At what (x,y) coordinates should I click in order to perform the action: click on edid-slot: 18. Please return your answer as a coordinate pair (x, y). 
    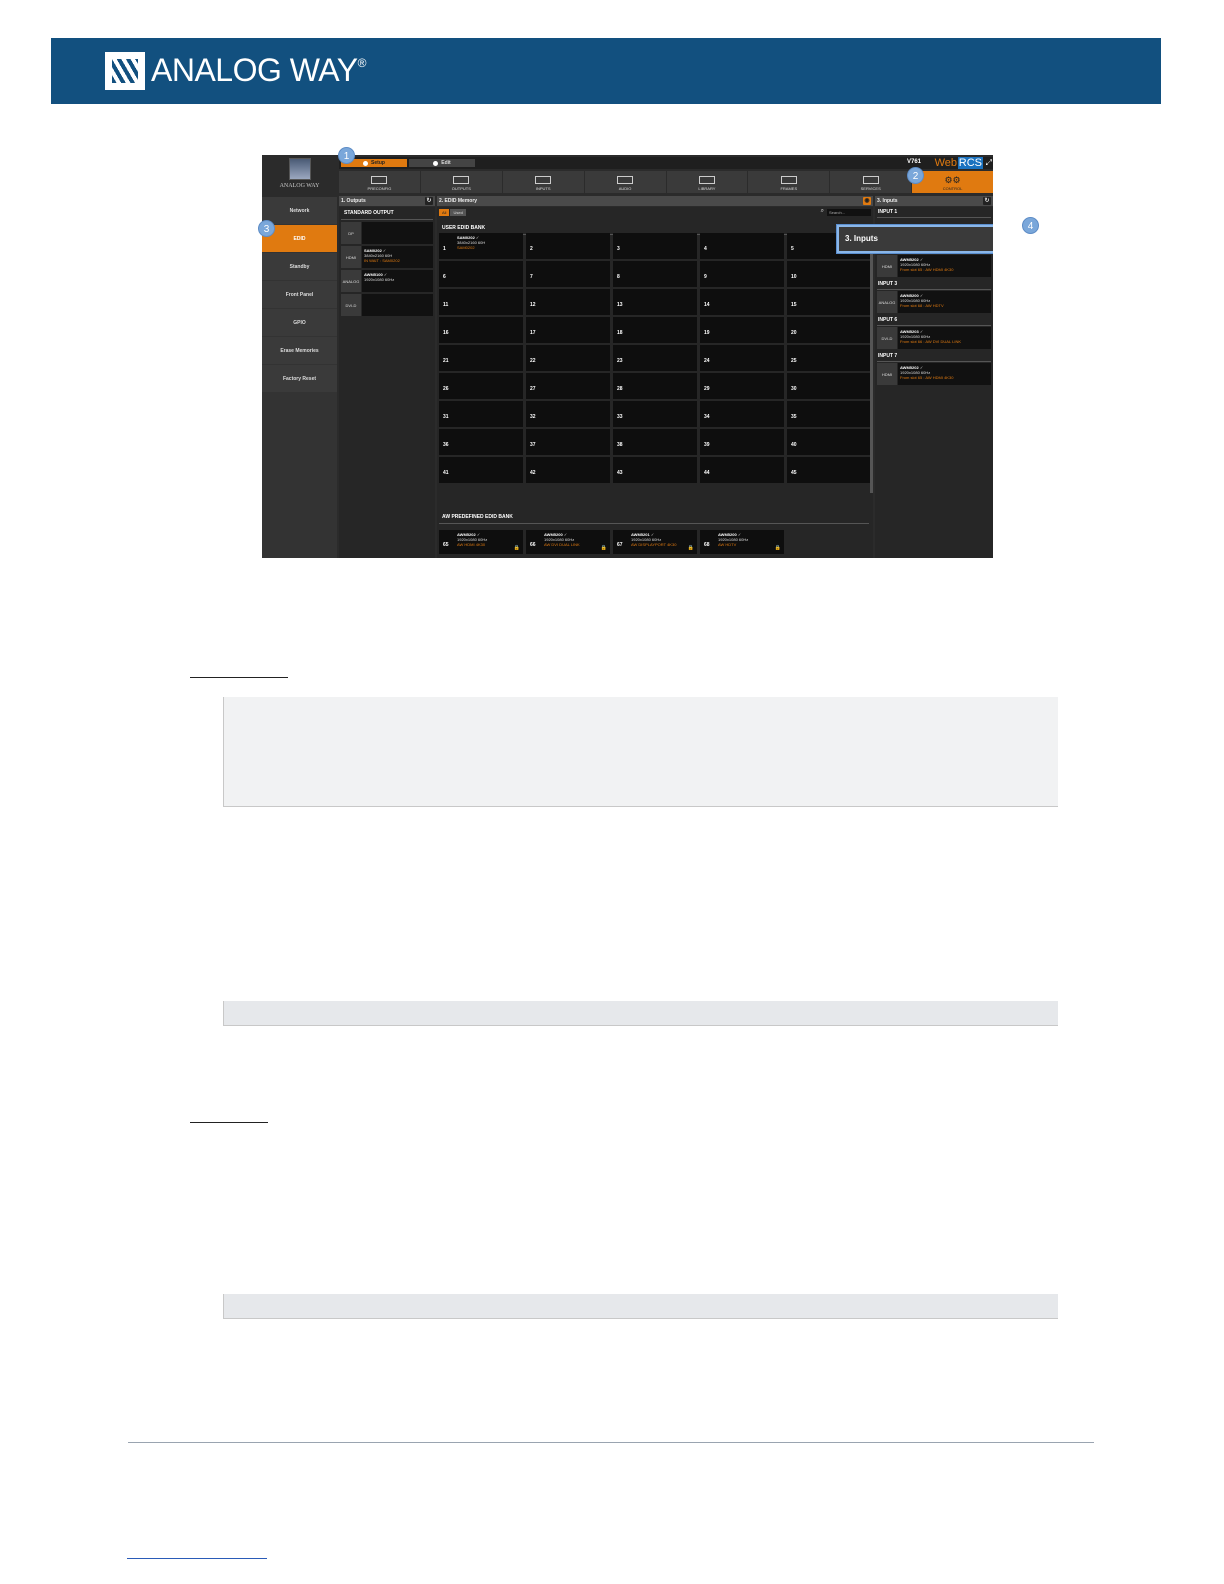
    Looking at the image, I should click on (655, 330).